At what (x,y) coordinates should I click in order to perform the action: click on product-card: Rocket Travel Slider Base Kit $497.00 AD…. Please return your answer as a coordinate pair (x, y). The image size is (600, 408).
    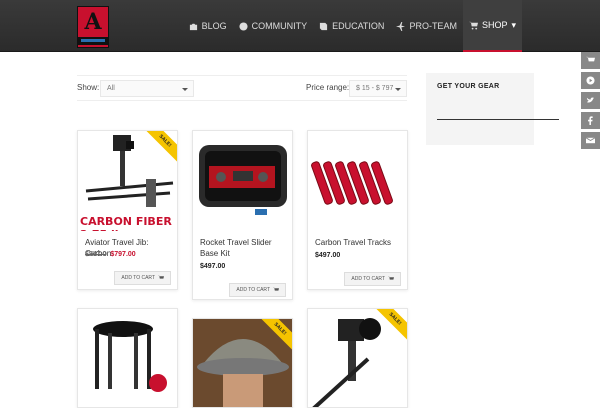
    Looking at the image, I should click on (242, 215).